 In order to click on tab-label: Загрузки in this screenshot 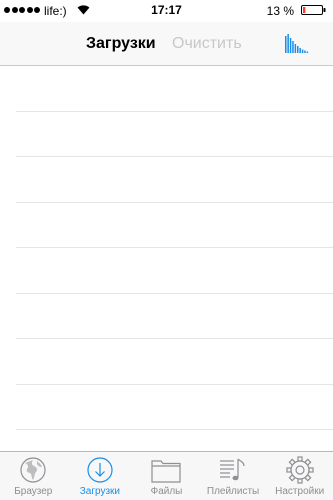, I will do `click(100, 491)`.